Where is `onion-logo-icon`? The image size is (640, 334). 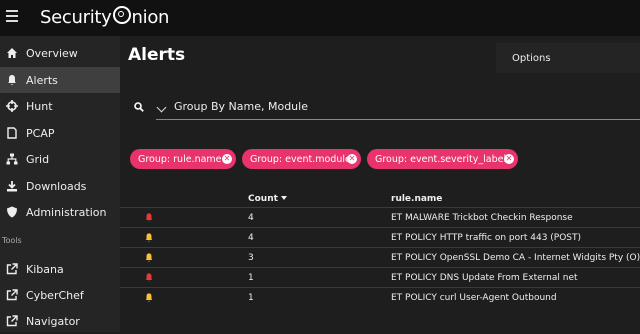 onion-logo-icon is located at coordinates (121, 15).